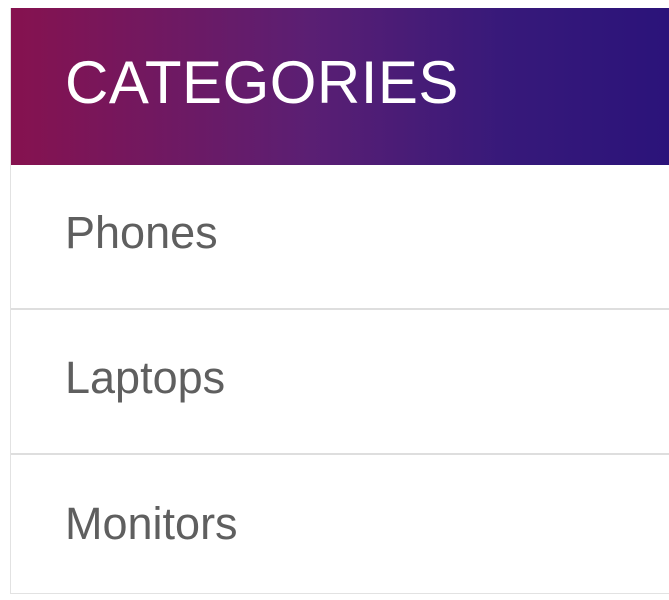  What do you see at coordinates (262, 82) in the screenshot?
I see `categories-title: CATEGORIES` at bounding box center [262, 82].